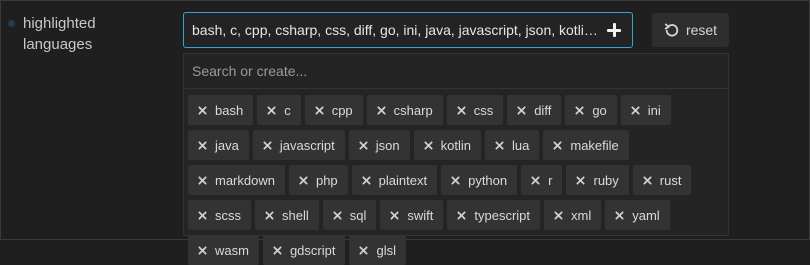 The width and height of the screenshot is (810, 265). Describe the element at coordinates (646, 215) in the screenshot. I see `tag-label: yaml` at that location.